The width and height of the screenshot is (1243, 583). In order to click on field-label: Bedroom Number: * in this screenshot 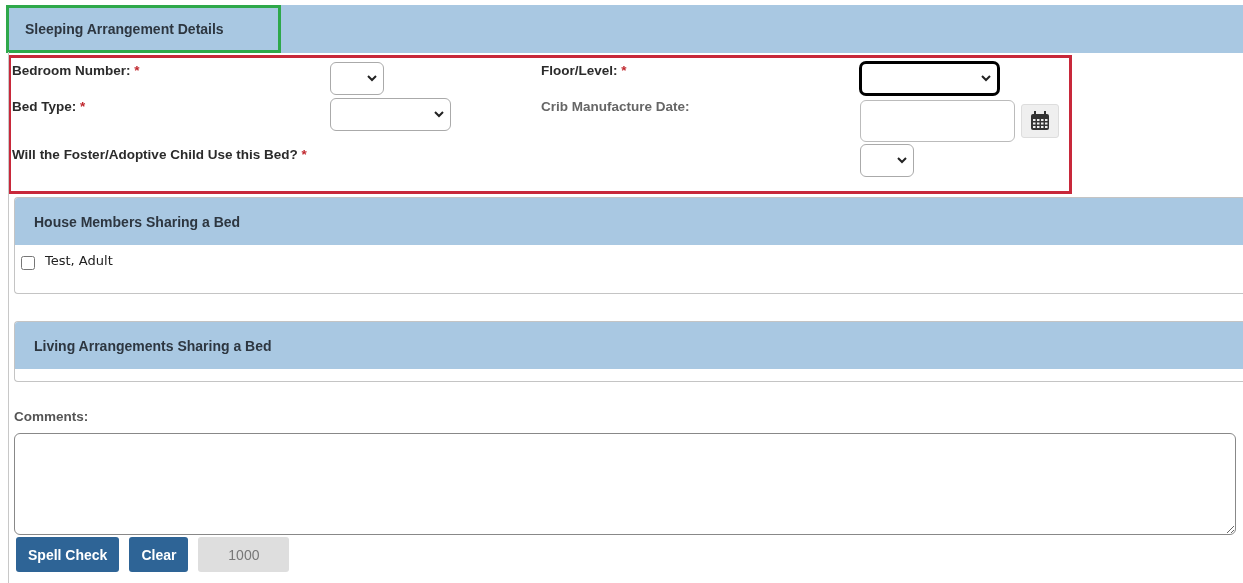, I will do `click(76, 71)`.